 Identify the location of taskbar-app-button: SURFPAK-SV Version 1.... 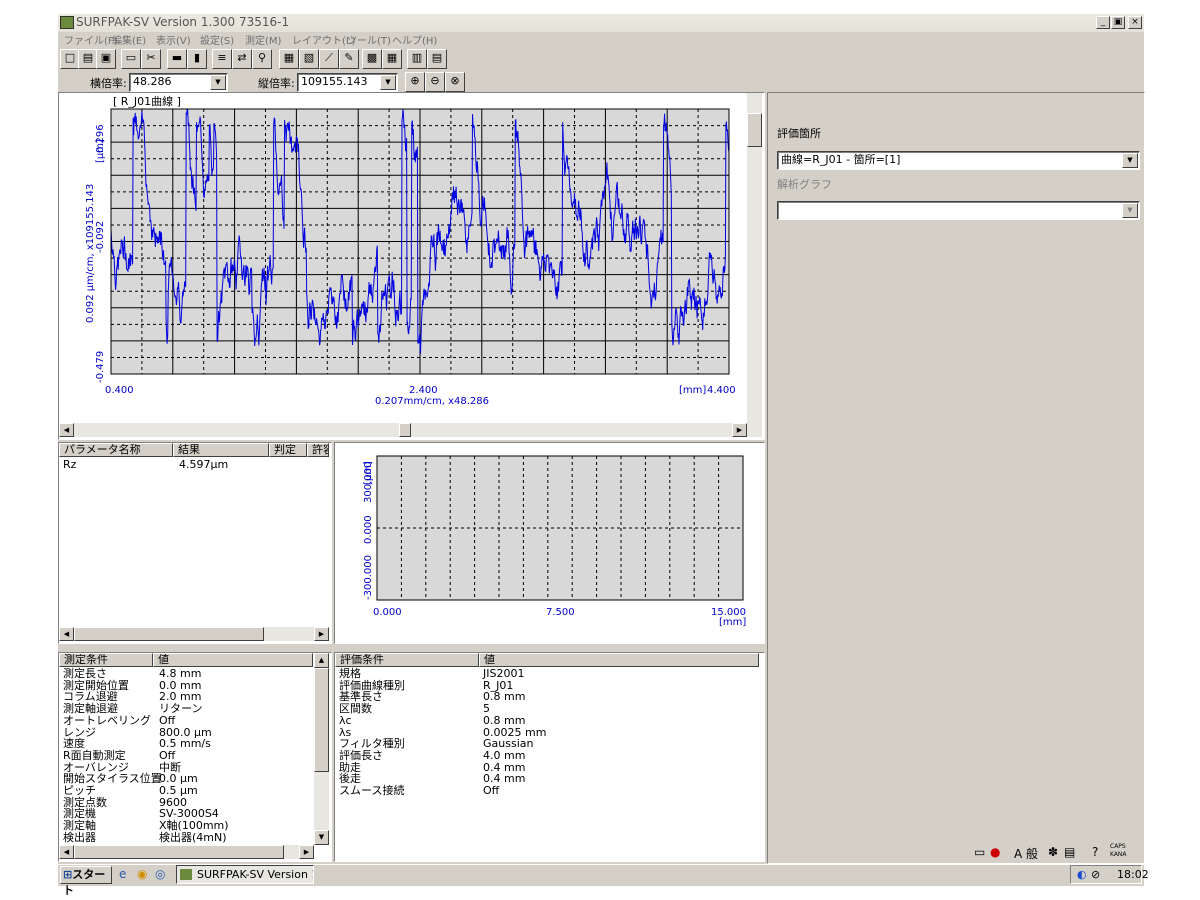
(245, 874).